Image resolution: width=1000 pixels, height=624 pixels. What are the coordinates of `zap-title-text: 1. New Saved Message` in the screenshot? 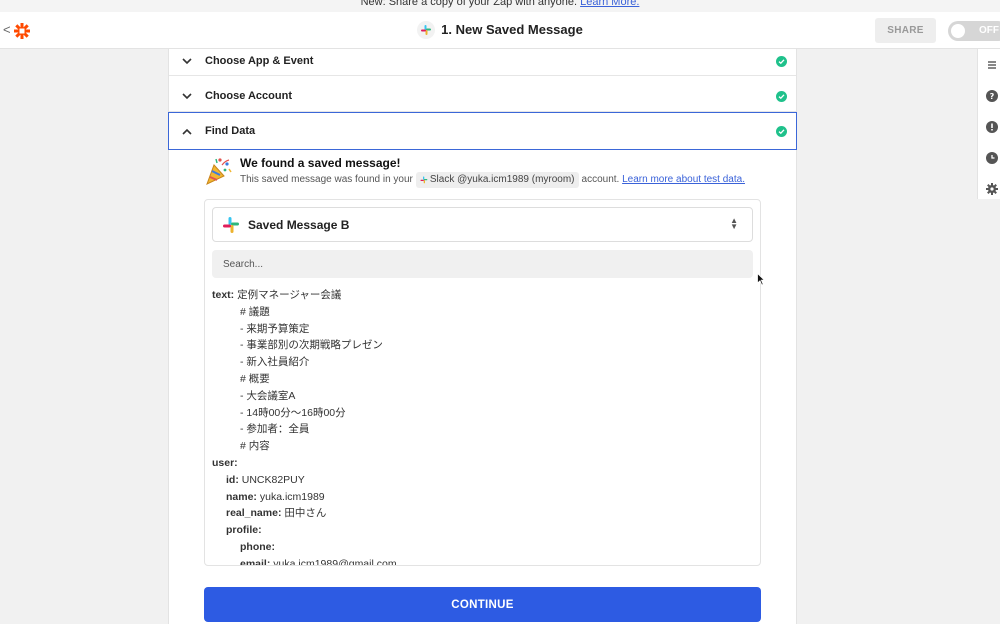 It's located at (512, 29).